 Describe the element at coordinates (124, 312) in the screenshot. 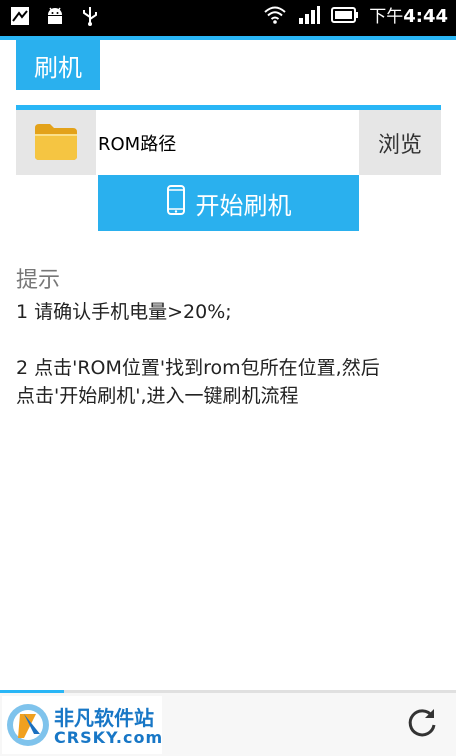

I see `tip-line-1: 1 请确认手机电量>20%;` at that location.